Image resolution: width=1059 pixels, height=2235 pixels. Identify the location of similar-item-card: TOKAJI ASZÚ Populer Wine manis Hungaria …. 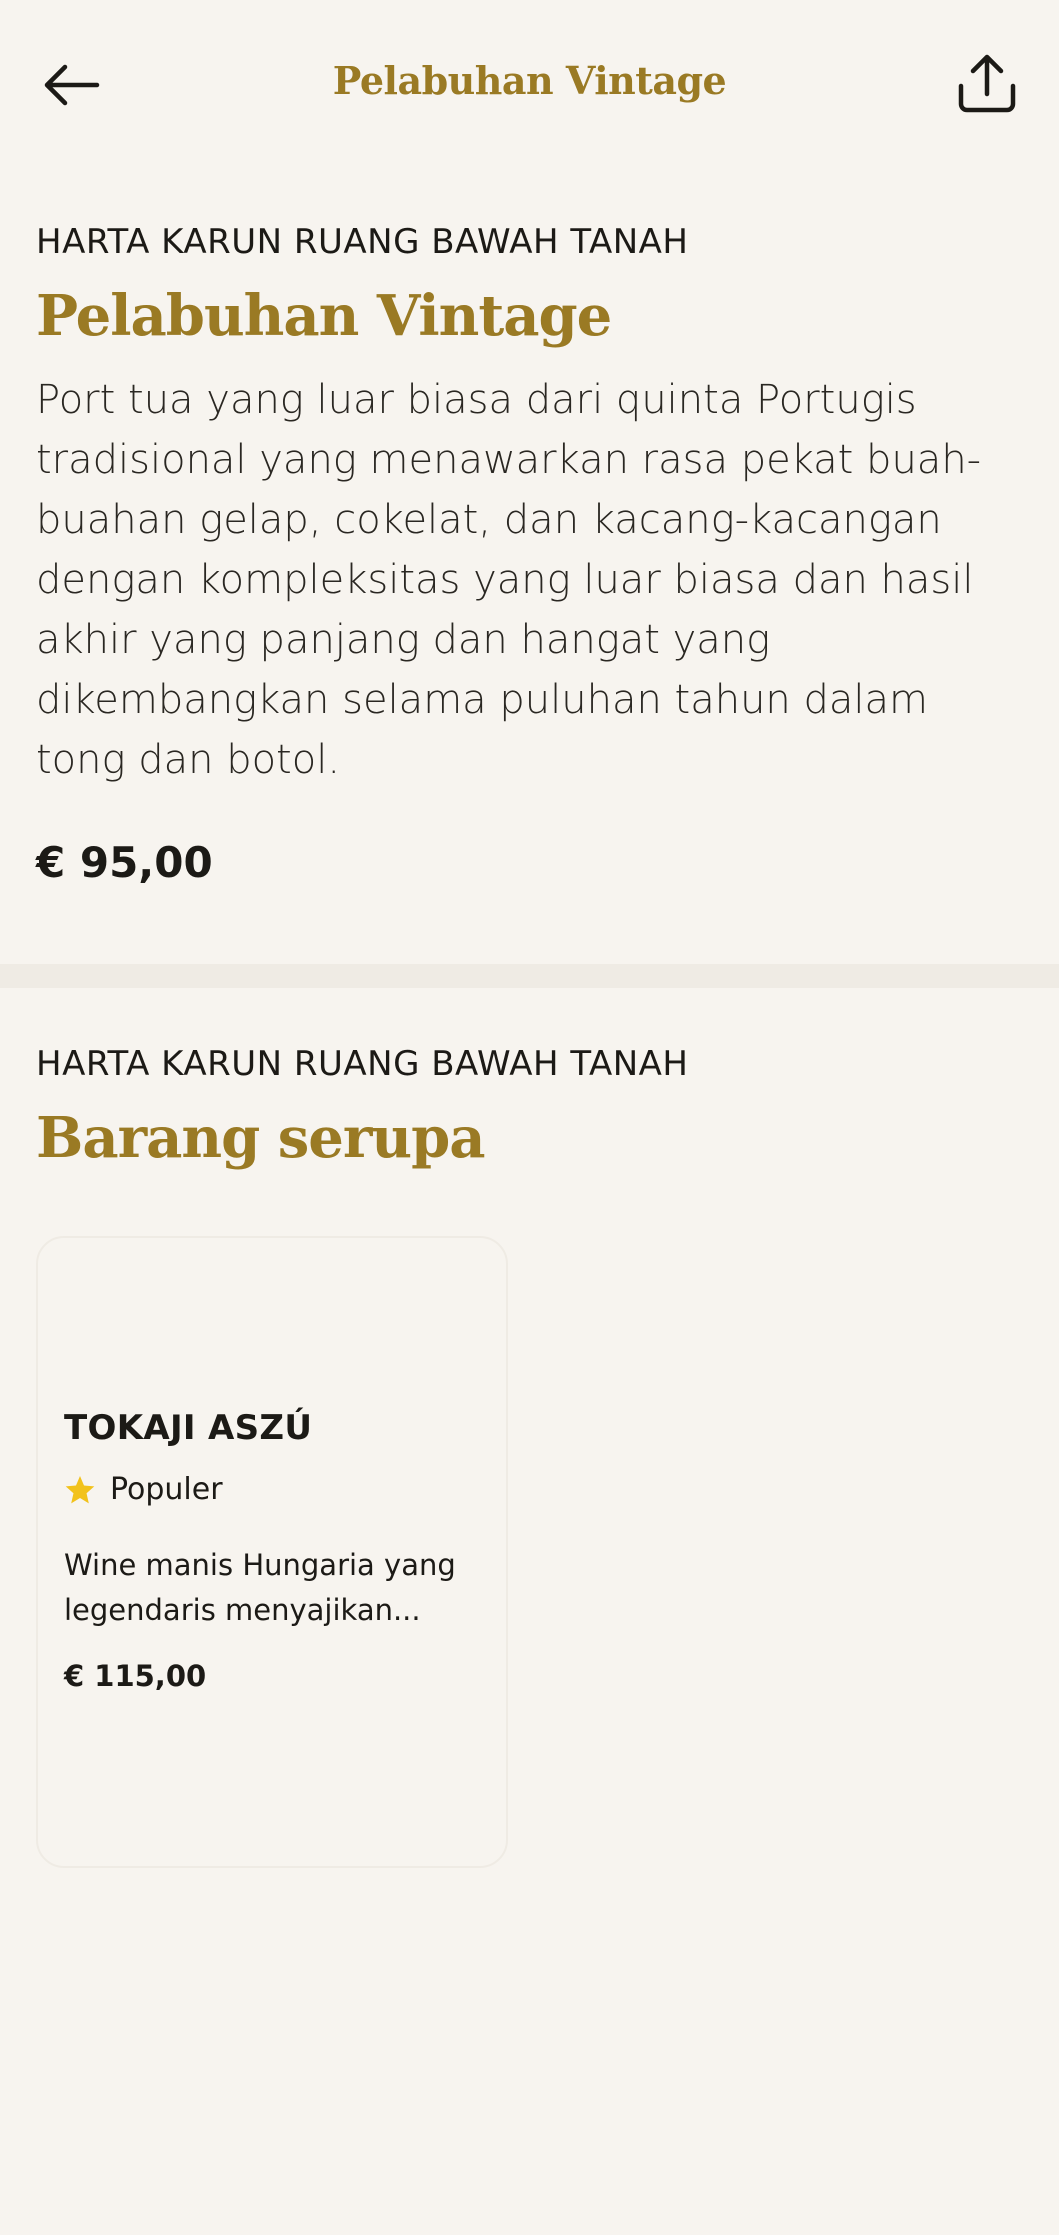
(272, 1552).